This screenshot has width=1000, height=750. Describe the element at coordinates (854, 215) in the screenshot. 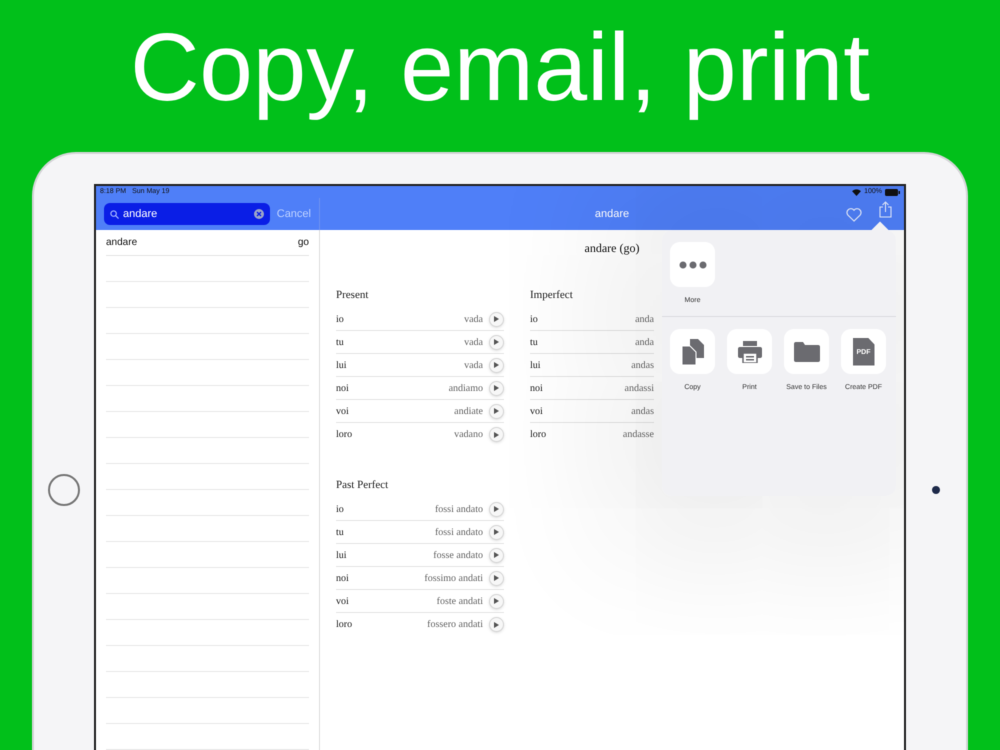

I see `heart-icon` at that location.